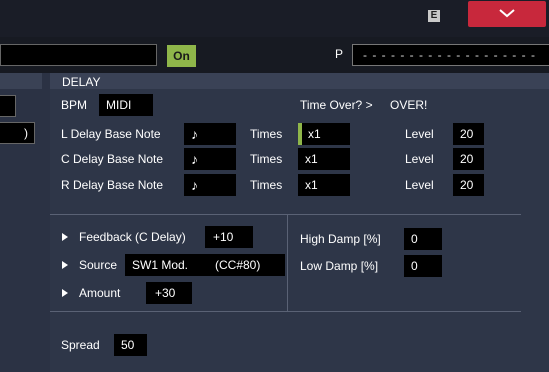 Image resolution: width=549 pixels, height=372 pixels. What do you see at coordinates (80, 345) in the screenshot?
I see `spread-label: Spread` at bounding box center [80, 345].